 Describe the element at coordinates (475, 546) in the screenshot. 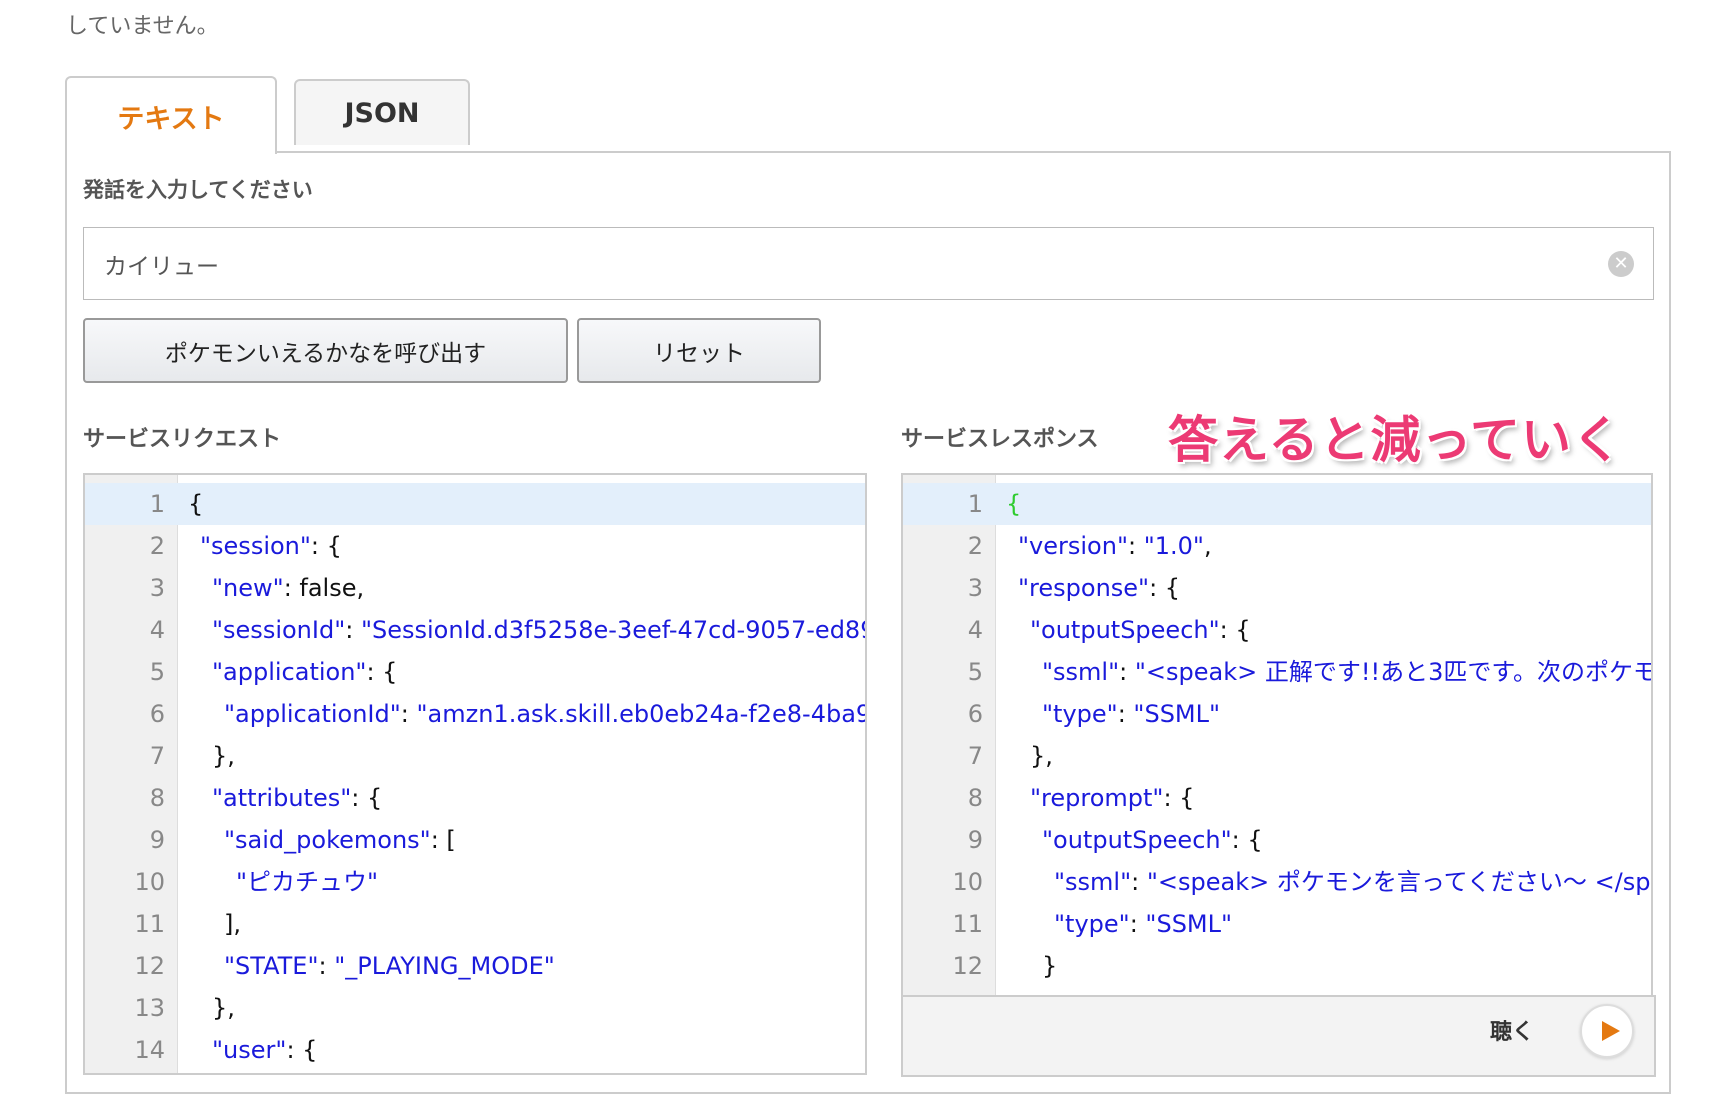

I see `code-line: 2 "session": {` at that location.